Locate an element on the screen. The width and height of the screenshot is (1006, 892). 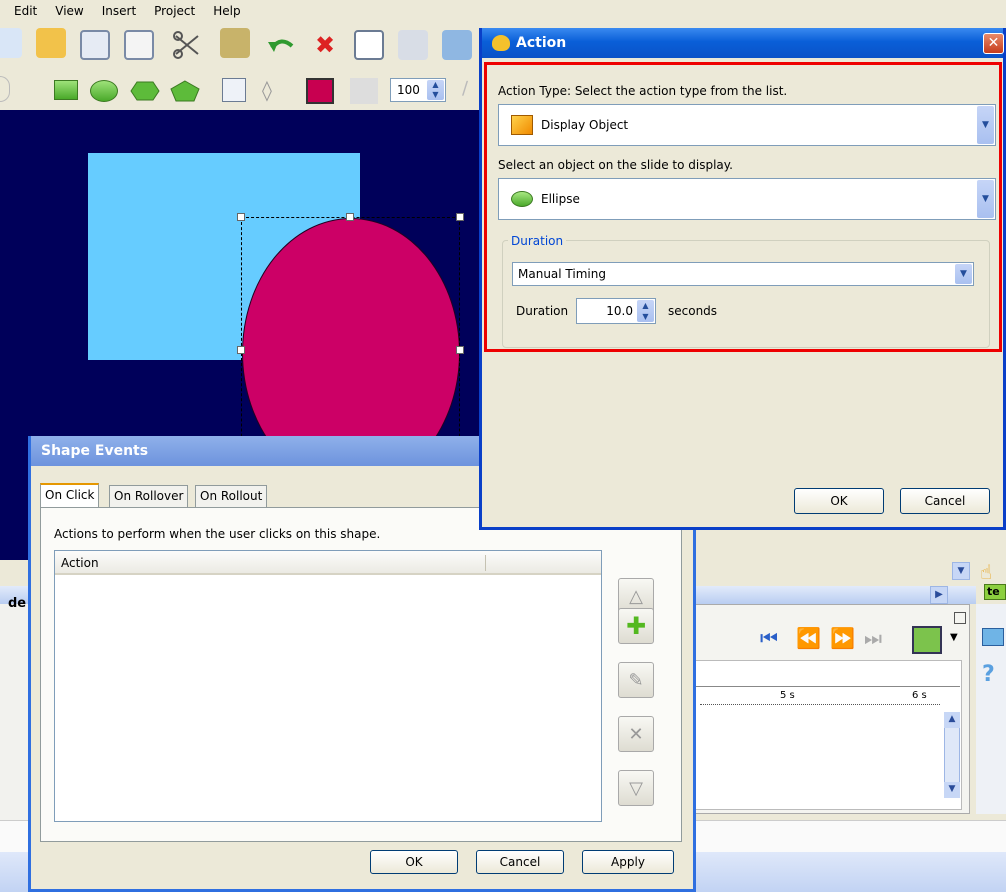
shape-events-ok-button: OK is located at coordinates (414, 862).